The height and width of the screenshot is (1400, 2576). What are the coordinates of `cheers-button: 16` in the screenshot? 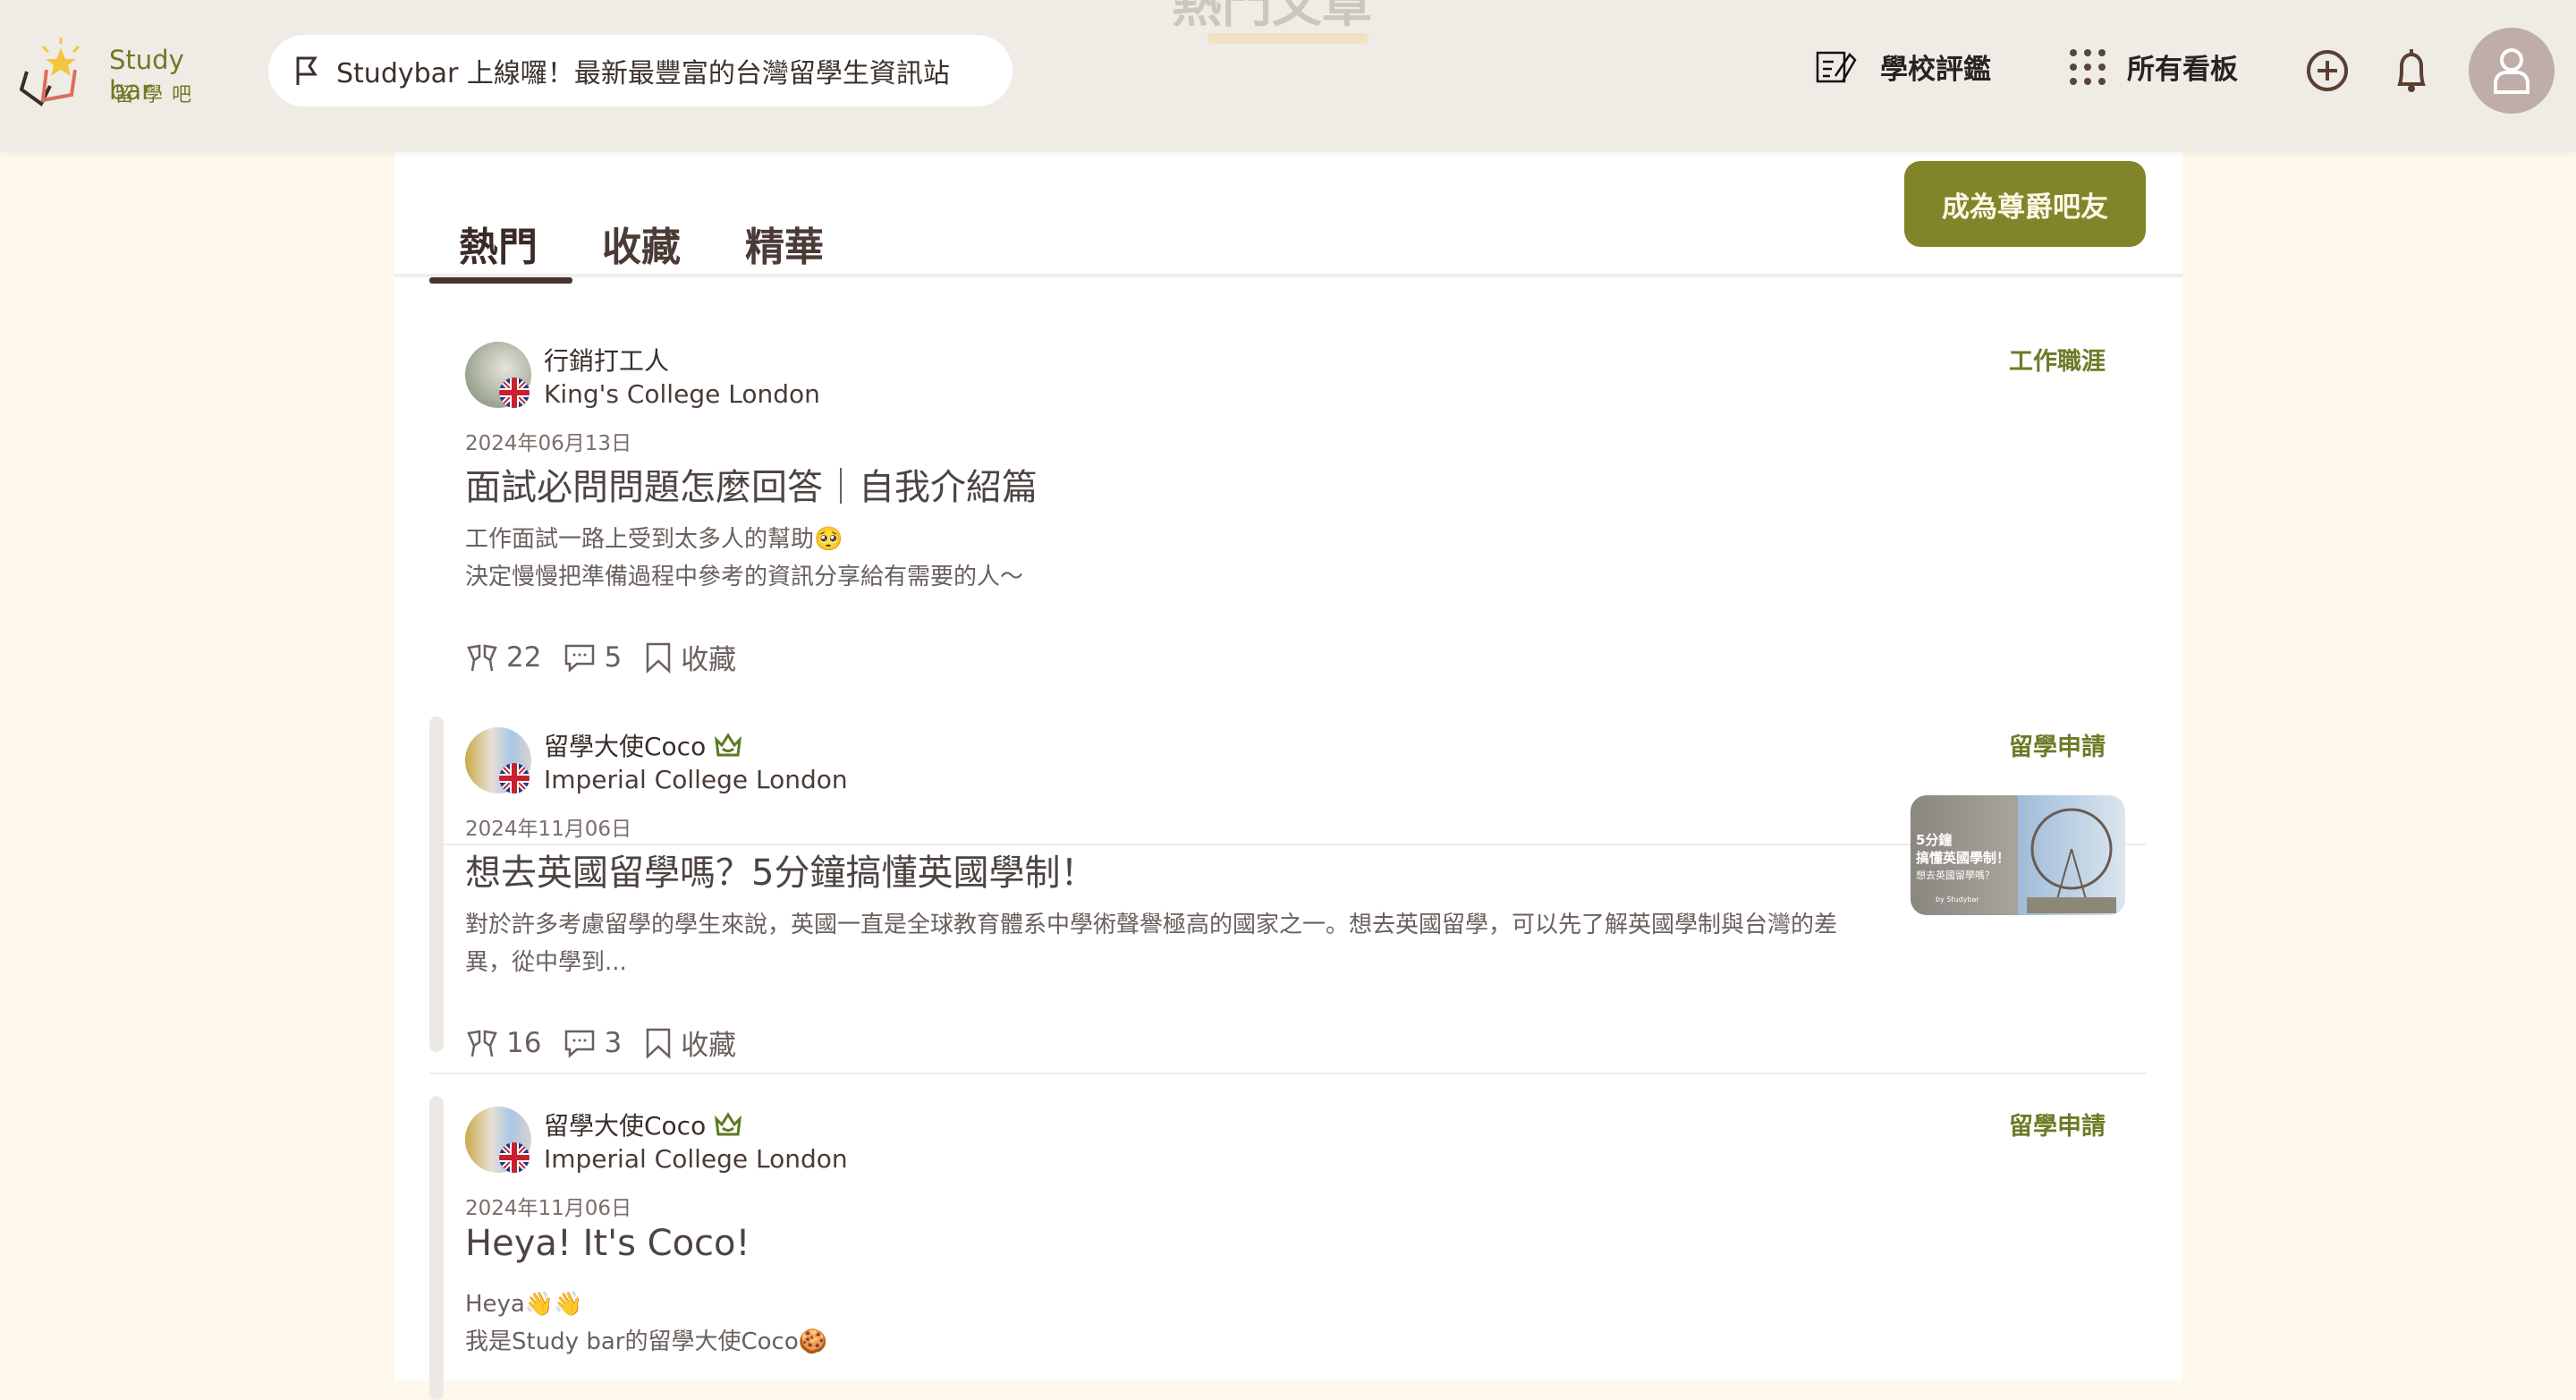 It's located at (503, 1043).